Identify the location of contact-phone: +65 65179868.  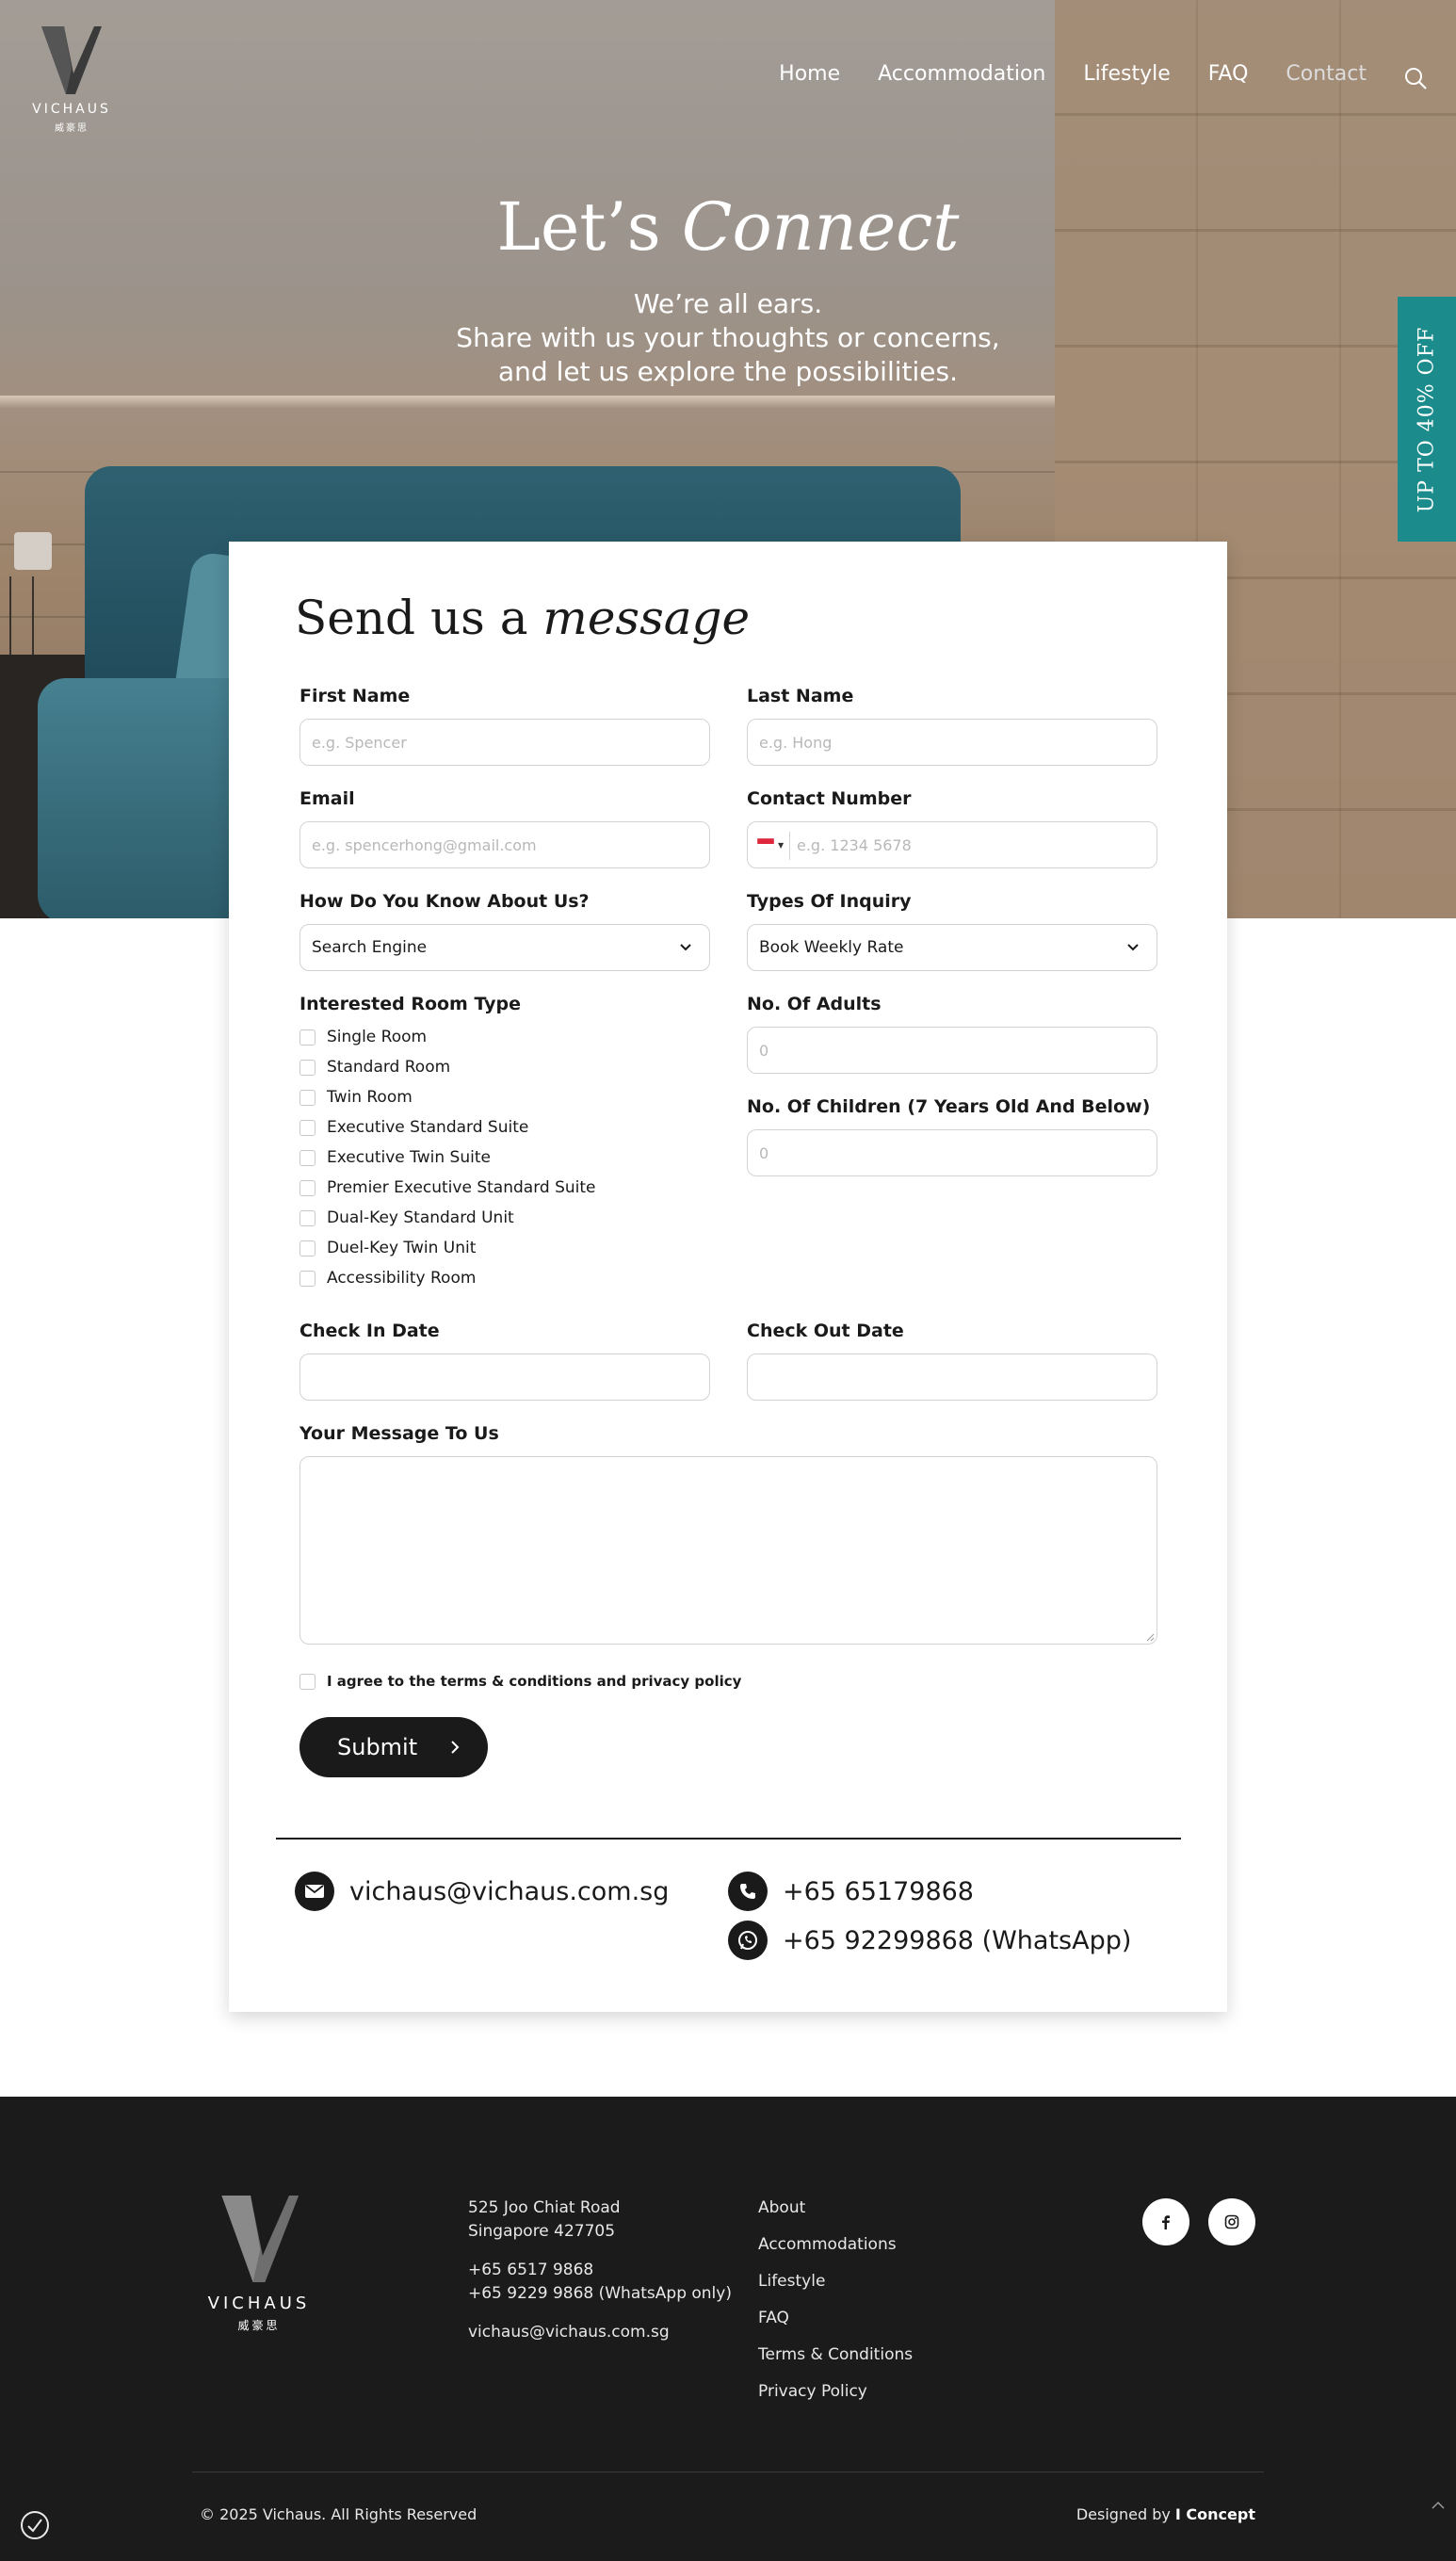
(851, 1892).